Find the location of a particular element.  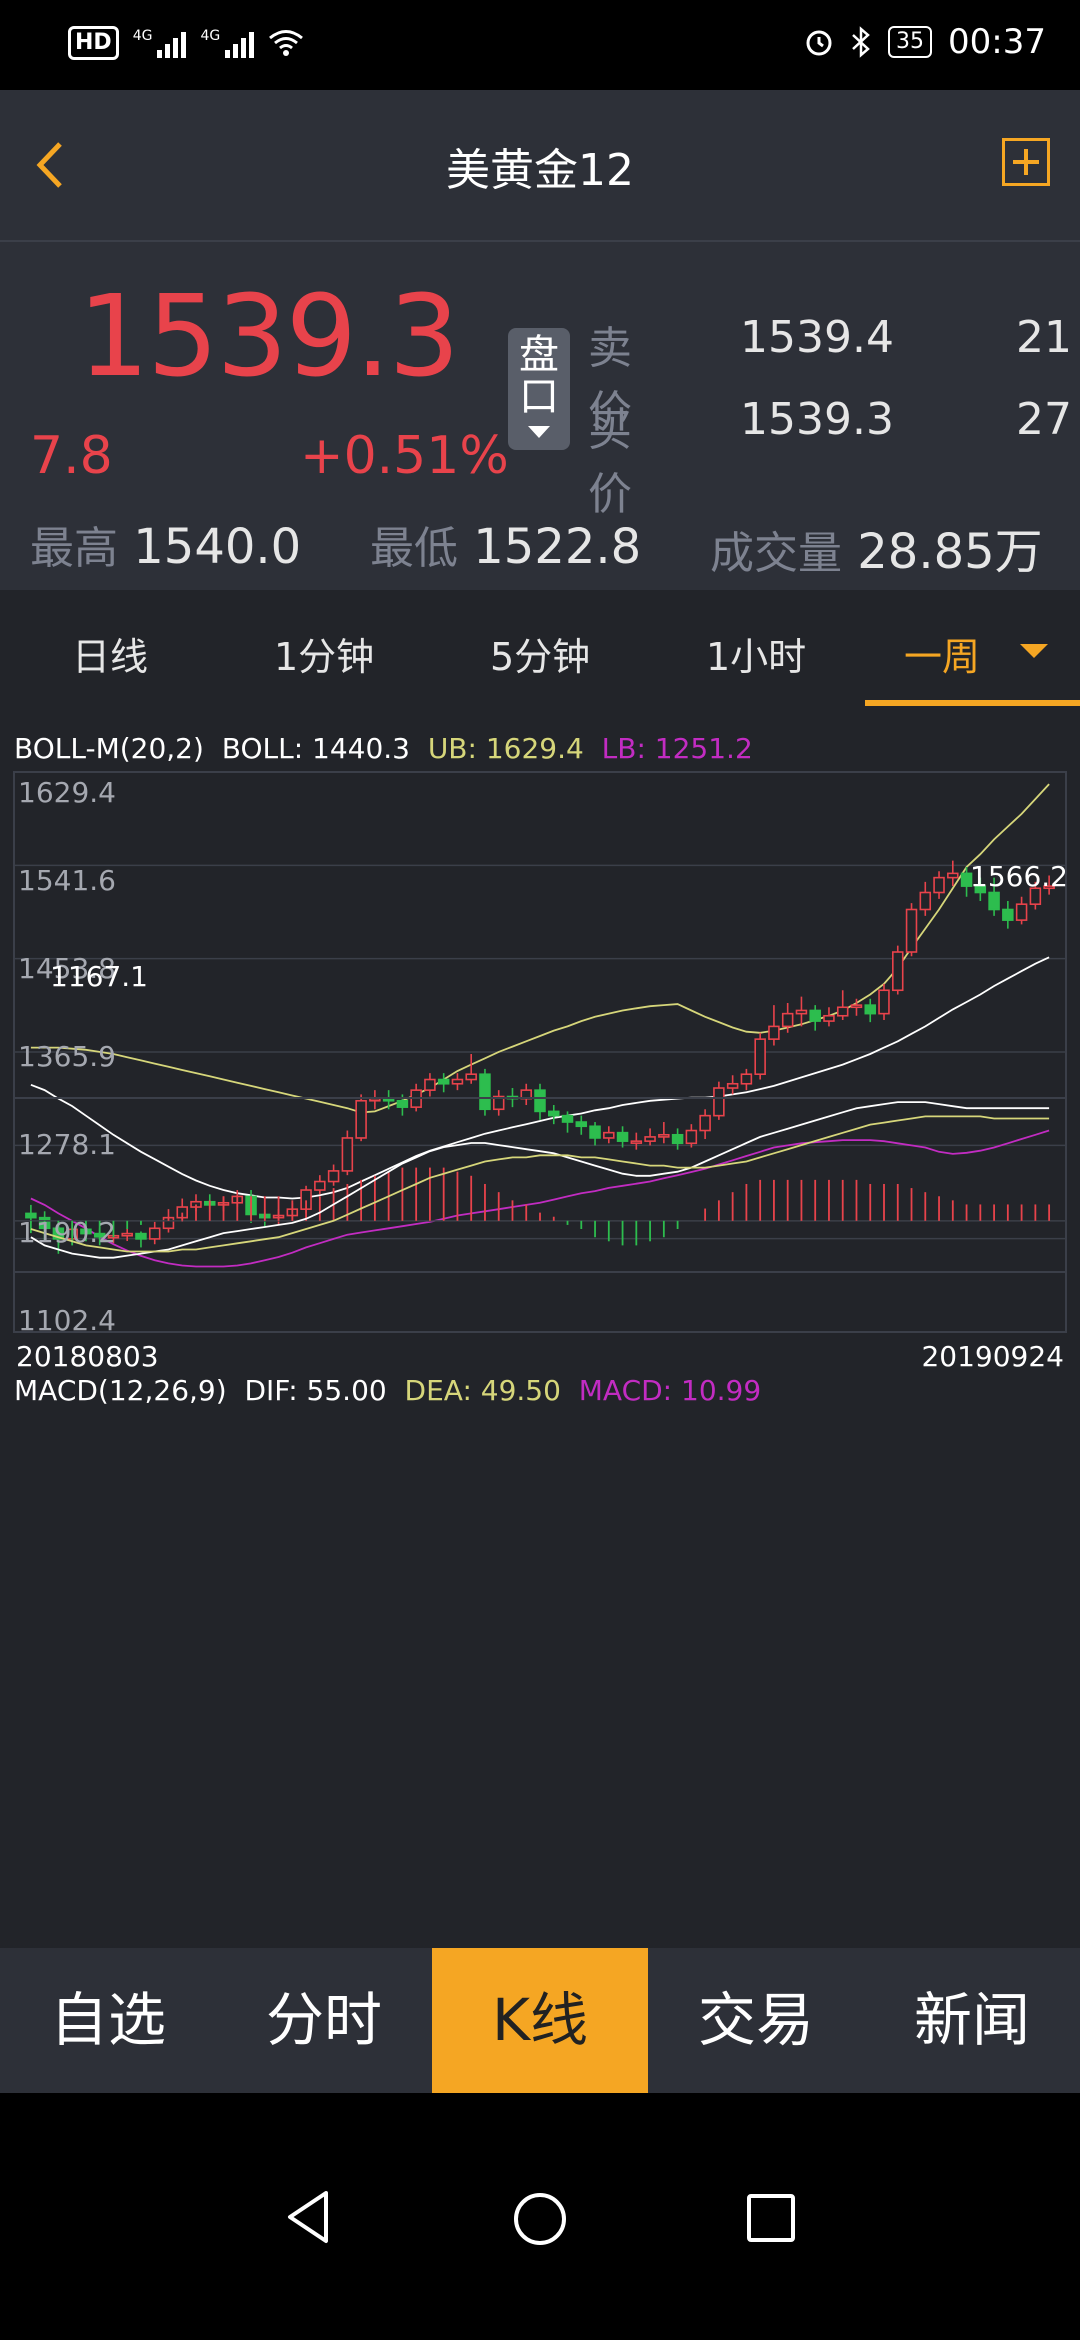

tab-kline: K线 is located at coordinates (540, 2020).